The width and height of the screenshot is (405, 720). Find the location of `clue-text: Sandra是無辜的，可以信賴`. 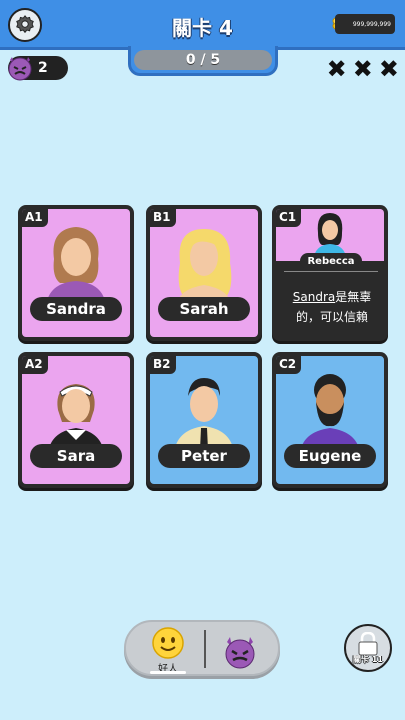

clue-text: Sandra是無辜的，可以信賴 is located at coordinates (332, 307).